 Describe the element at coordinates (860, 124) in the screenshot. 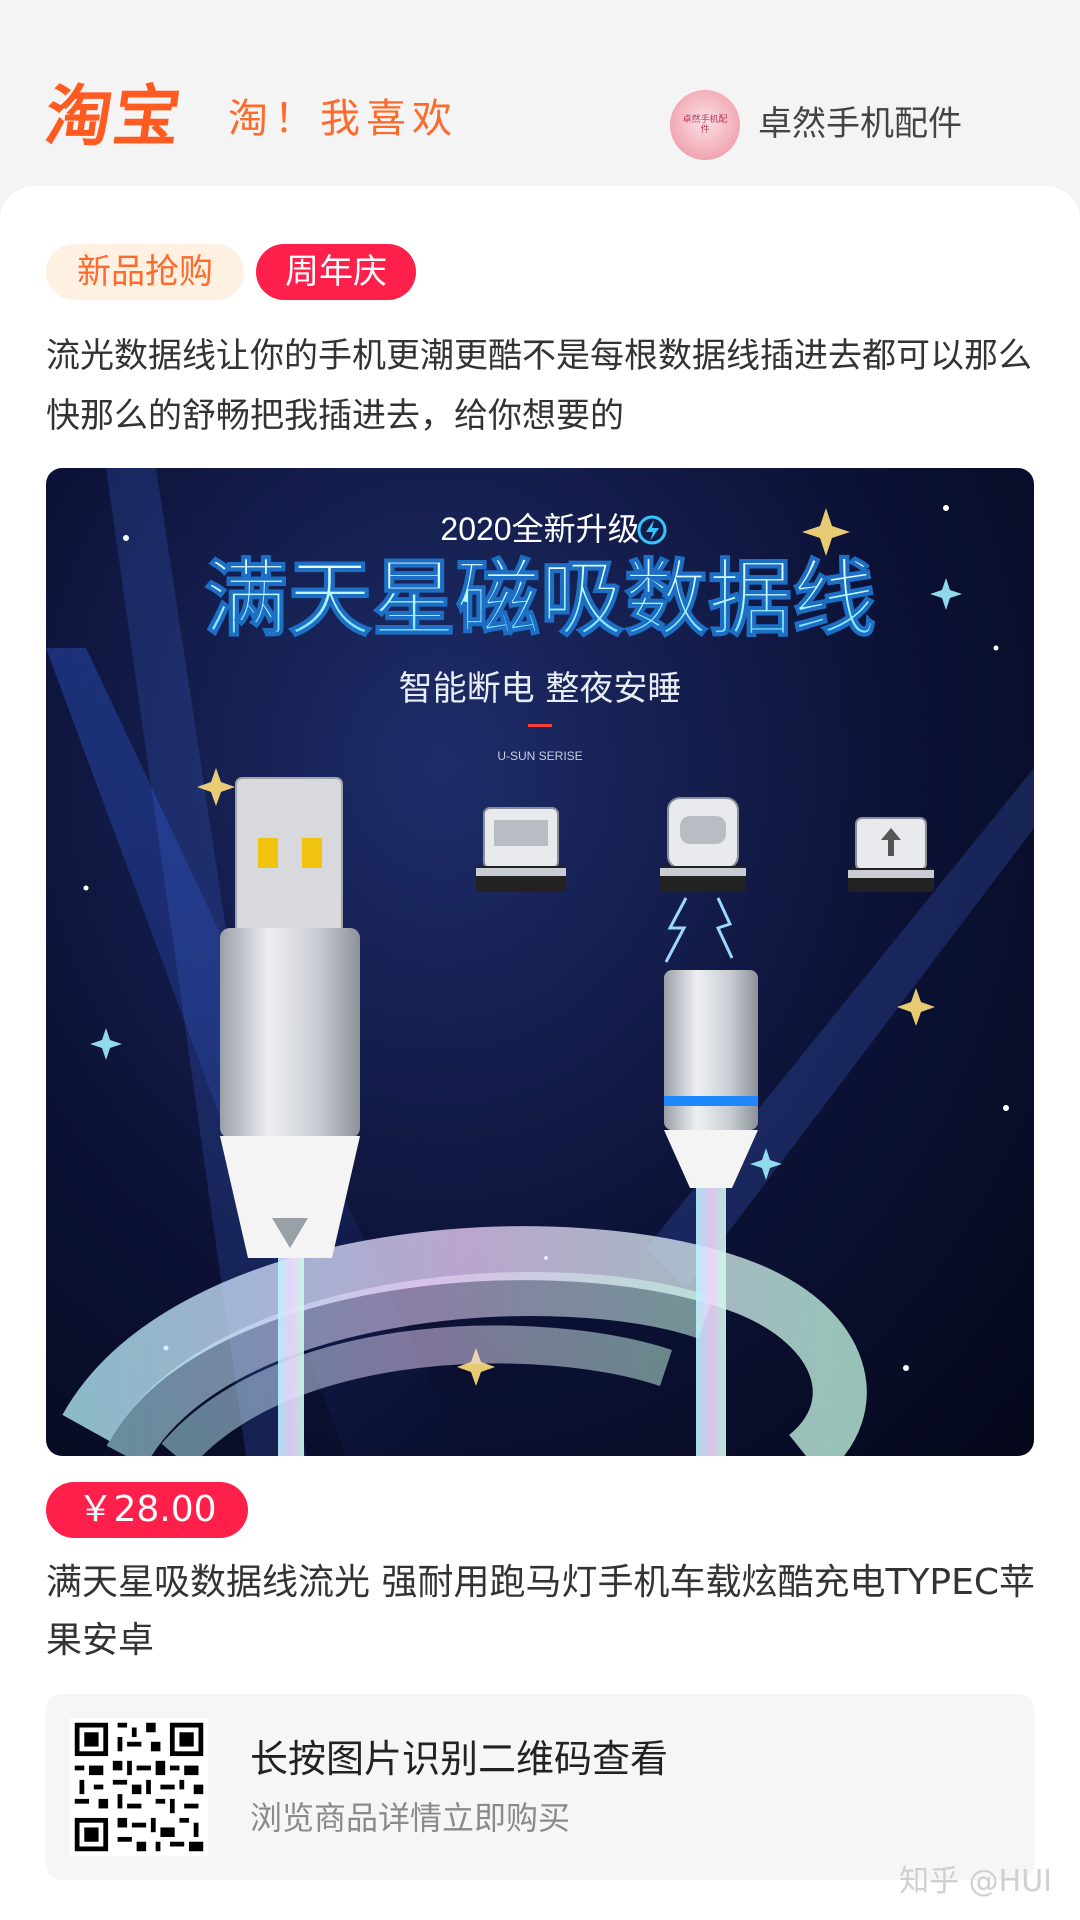

I see `store-name: 卓然手机配件` at that location.